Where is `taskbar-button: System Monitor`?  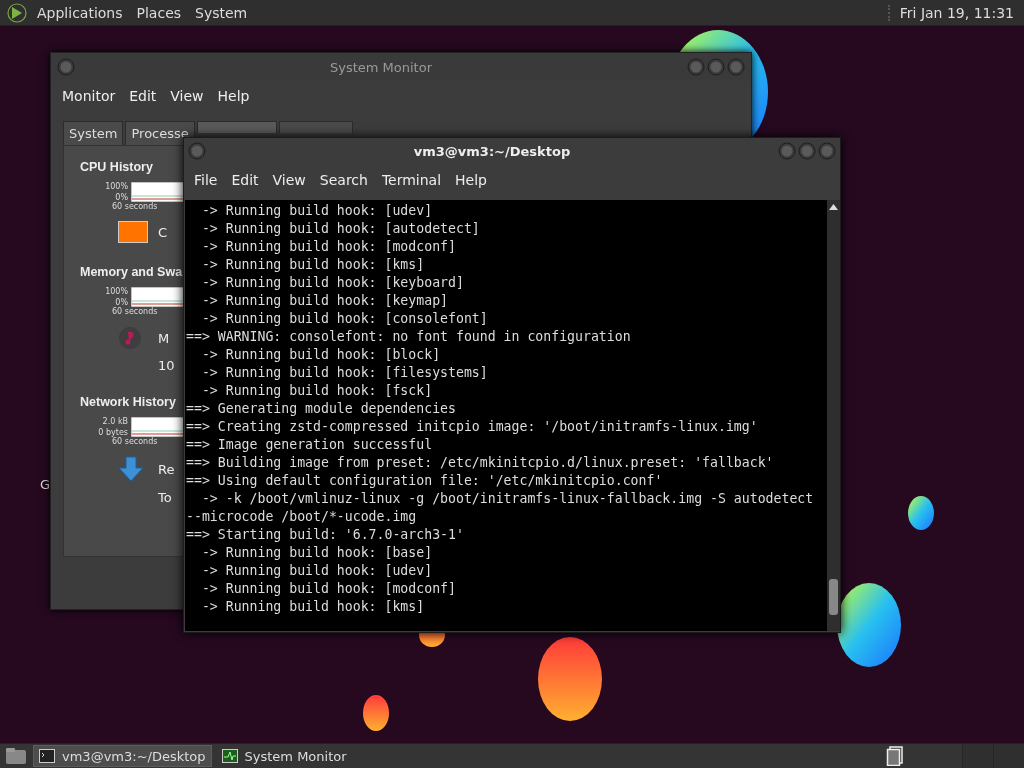 taskbar-button: System Monitor is located at coordinates (295, 756).